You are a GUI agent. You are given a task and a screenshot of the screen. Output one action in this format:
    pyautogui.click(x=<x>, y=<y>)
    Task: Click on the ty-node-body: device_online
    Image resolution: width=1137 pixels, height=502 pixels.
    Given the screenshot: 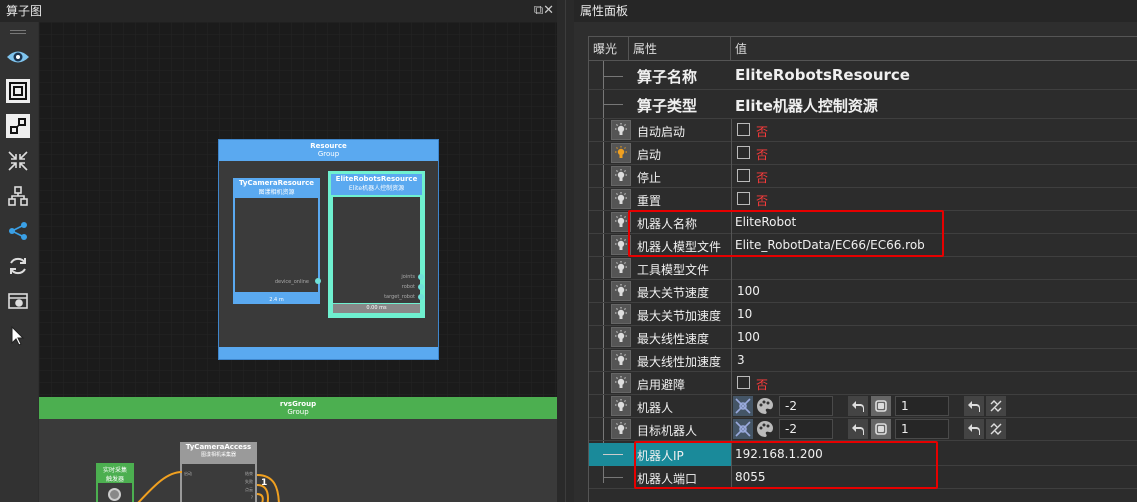 What is the action you would take?
    pyautogui.click(x=278, y=245)
    